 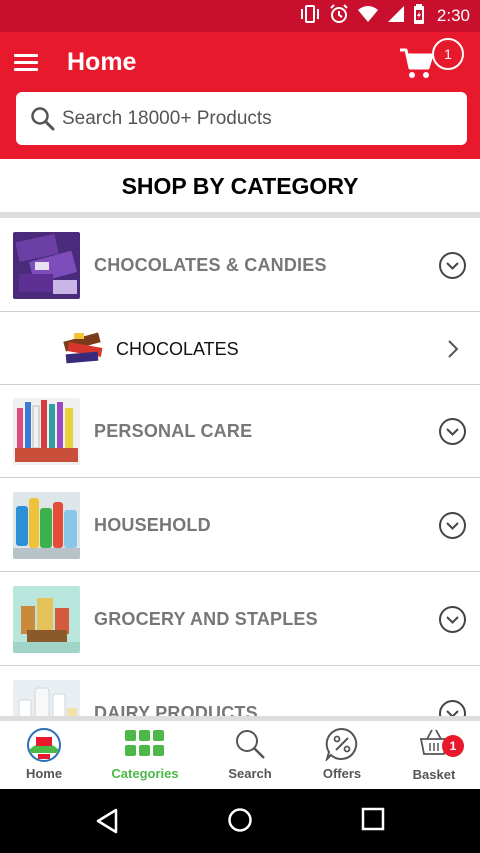 I want to click on cart-button: 1, so click(x=433, y=60).